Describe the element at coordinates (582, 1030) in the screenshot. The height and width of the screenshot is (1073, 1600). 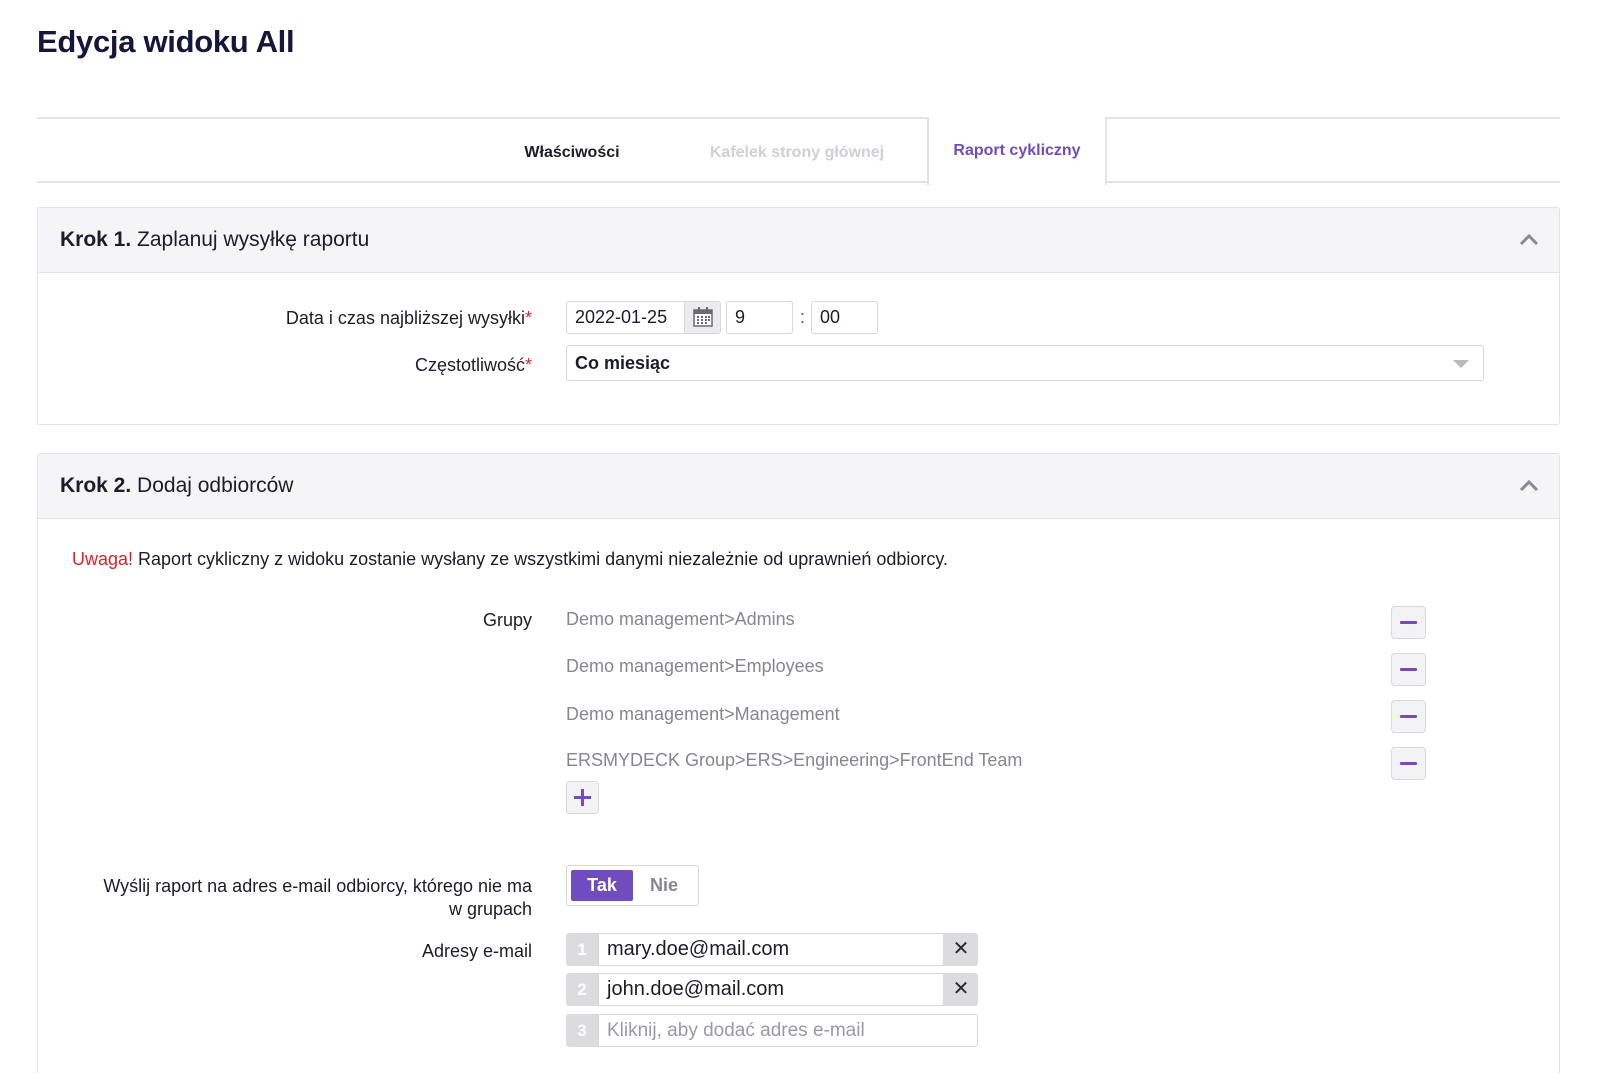
I see `email-index: 3` at that location.